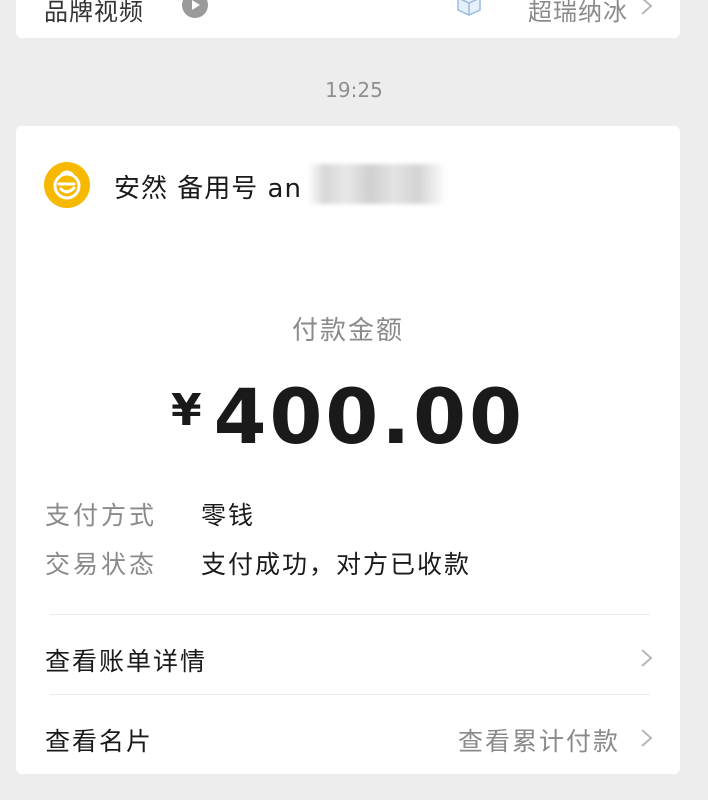 This screenshot has width=708, height=800. What do you see at coordinates (469, 9) in the screenshot?
I see `product-box-icon` at bounding box center [469, 9].